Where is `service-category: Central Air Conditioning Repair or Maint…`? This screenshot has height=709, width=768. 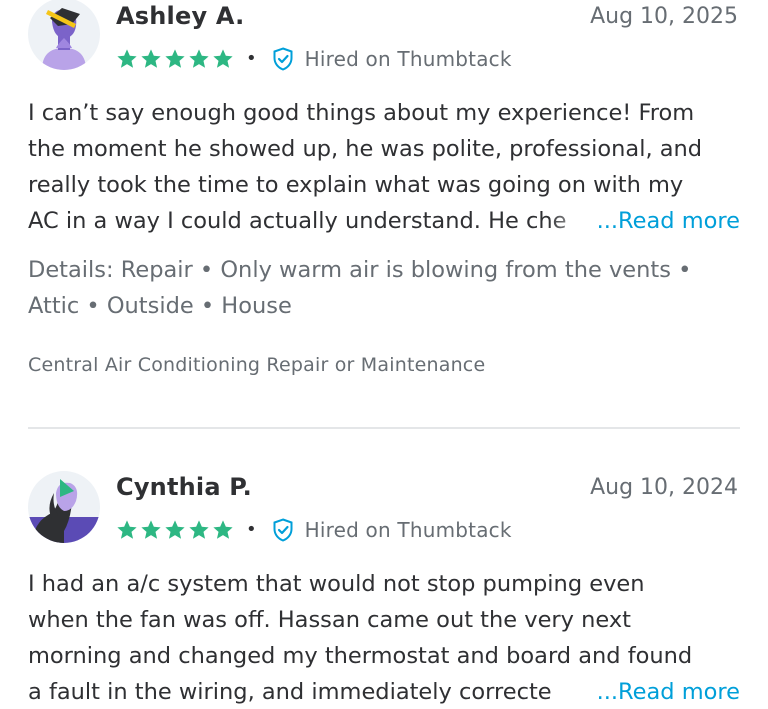 service-category: Central Air Conditioning Repair or Maint… is located at coordinates (257, 365).